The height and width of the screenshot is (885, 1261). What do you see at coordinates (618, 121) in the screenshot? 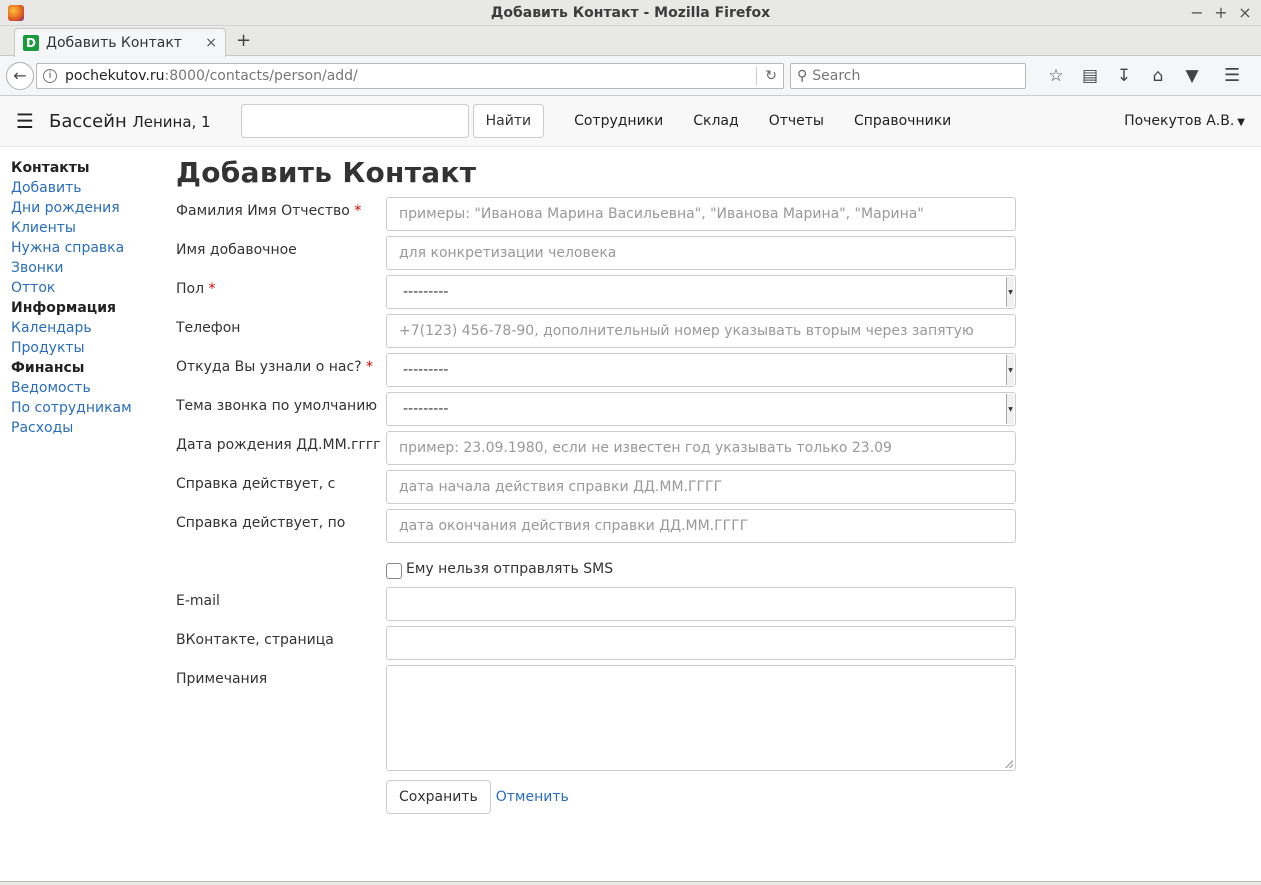
I see `nav-link-staff: Сотрудники` at bounding box center [618, 121].